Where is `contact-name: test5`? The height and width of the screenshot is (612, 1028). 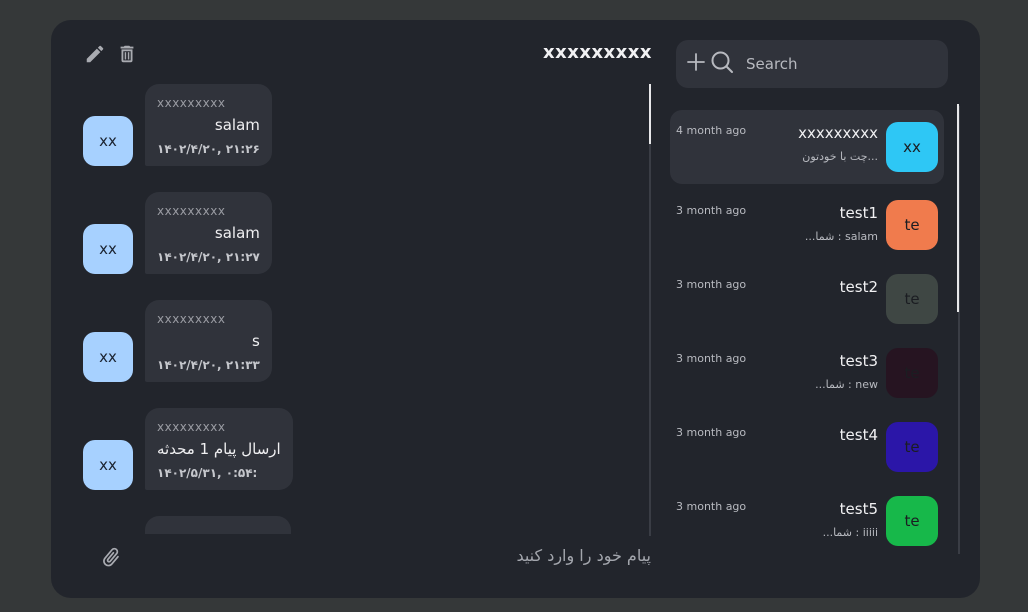
contact-name: test5 is located at coordinates (858, 509).